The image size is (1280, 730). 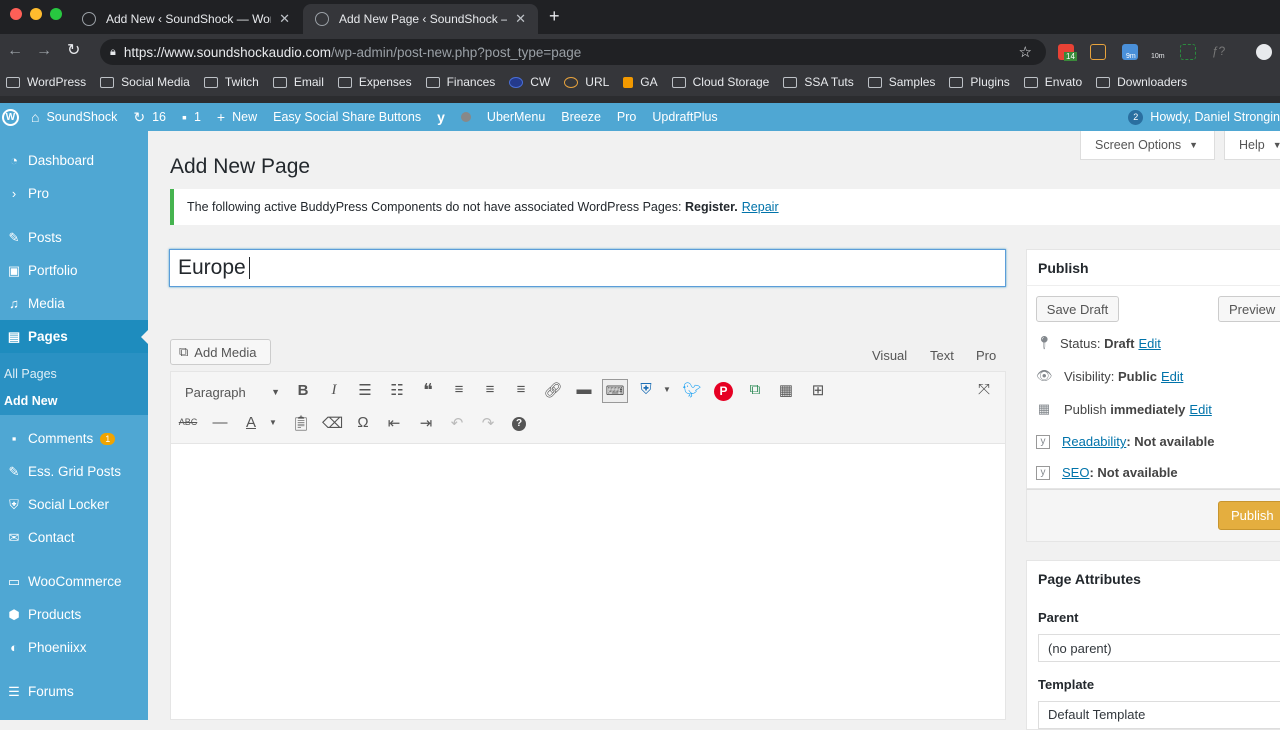 I want to click on admin-bar-updates: ↻ 16, so click(x=149, y=117).